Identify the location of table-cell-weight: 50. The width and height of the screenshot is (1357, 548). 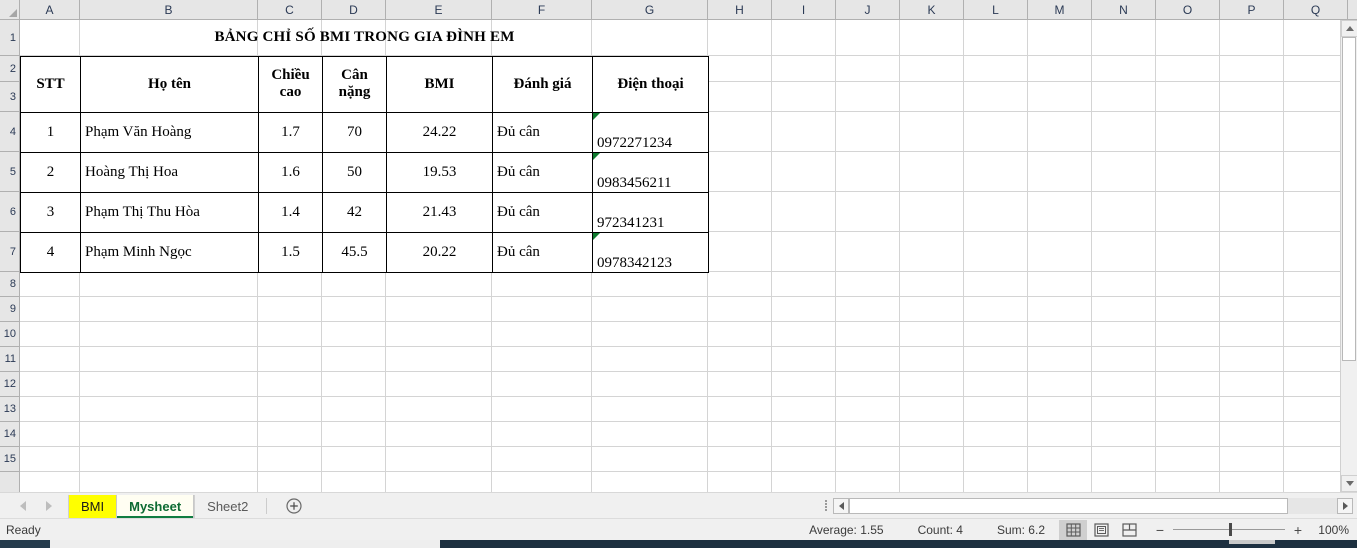
(354, 172).